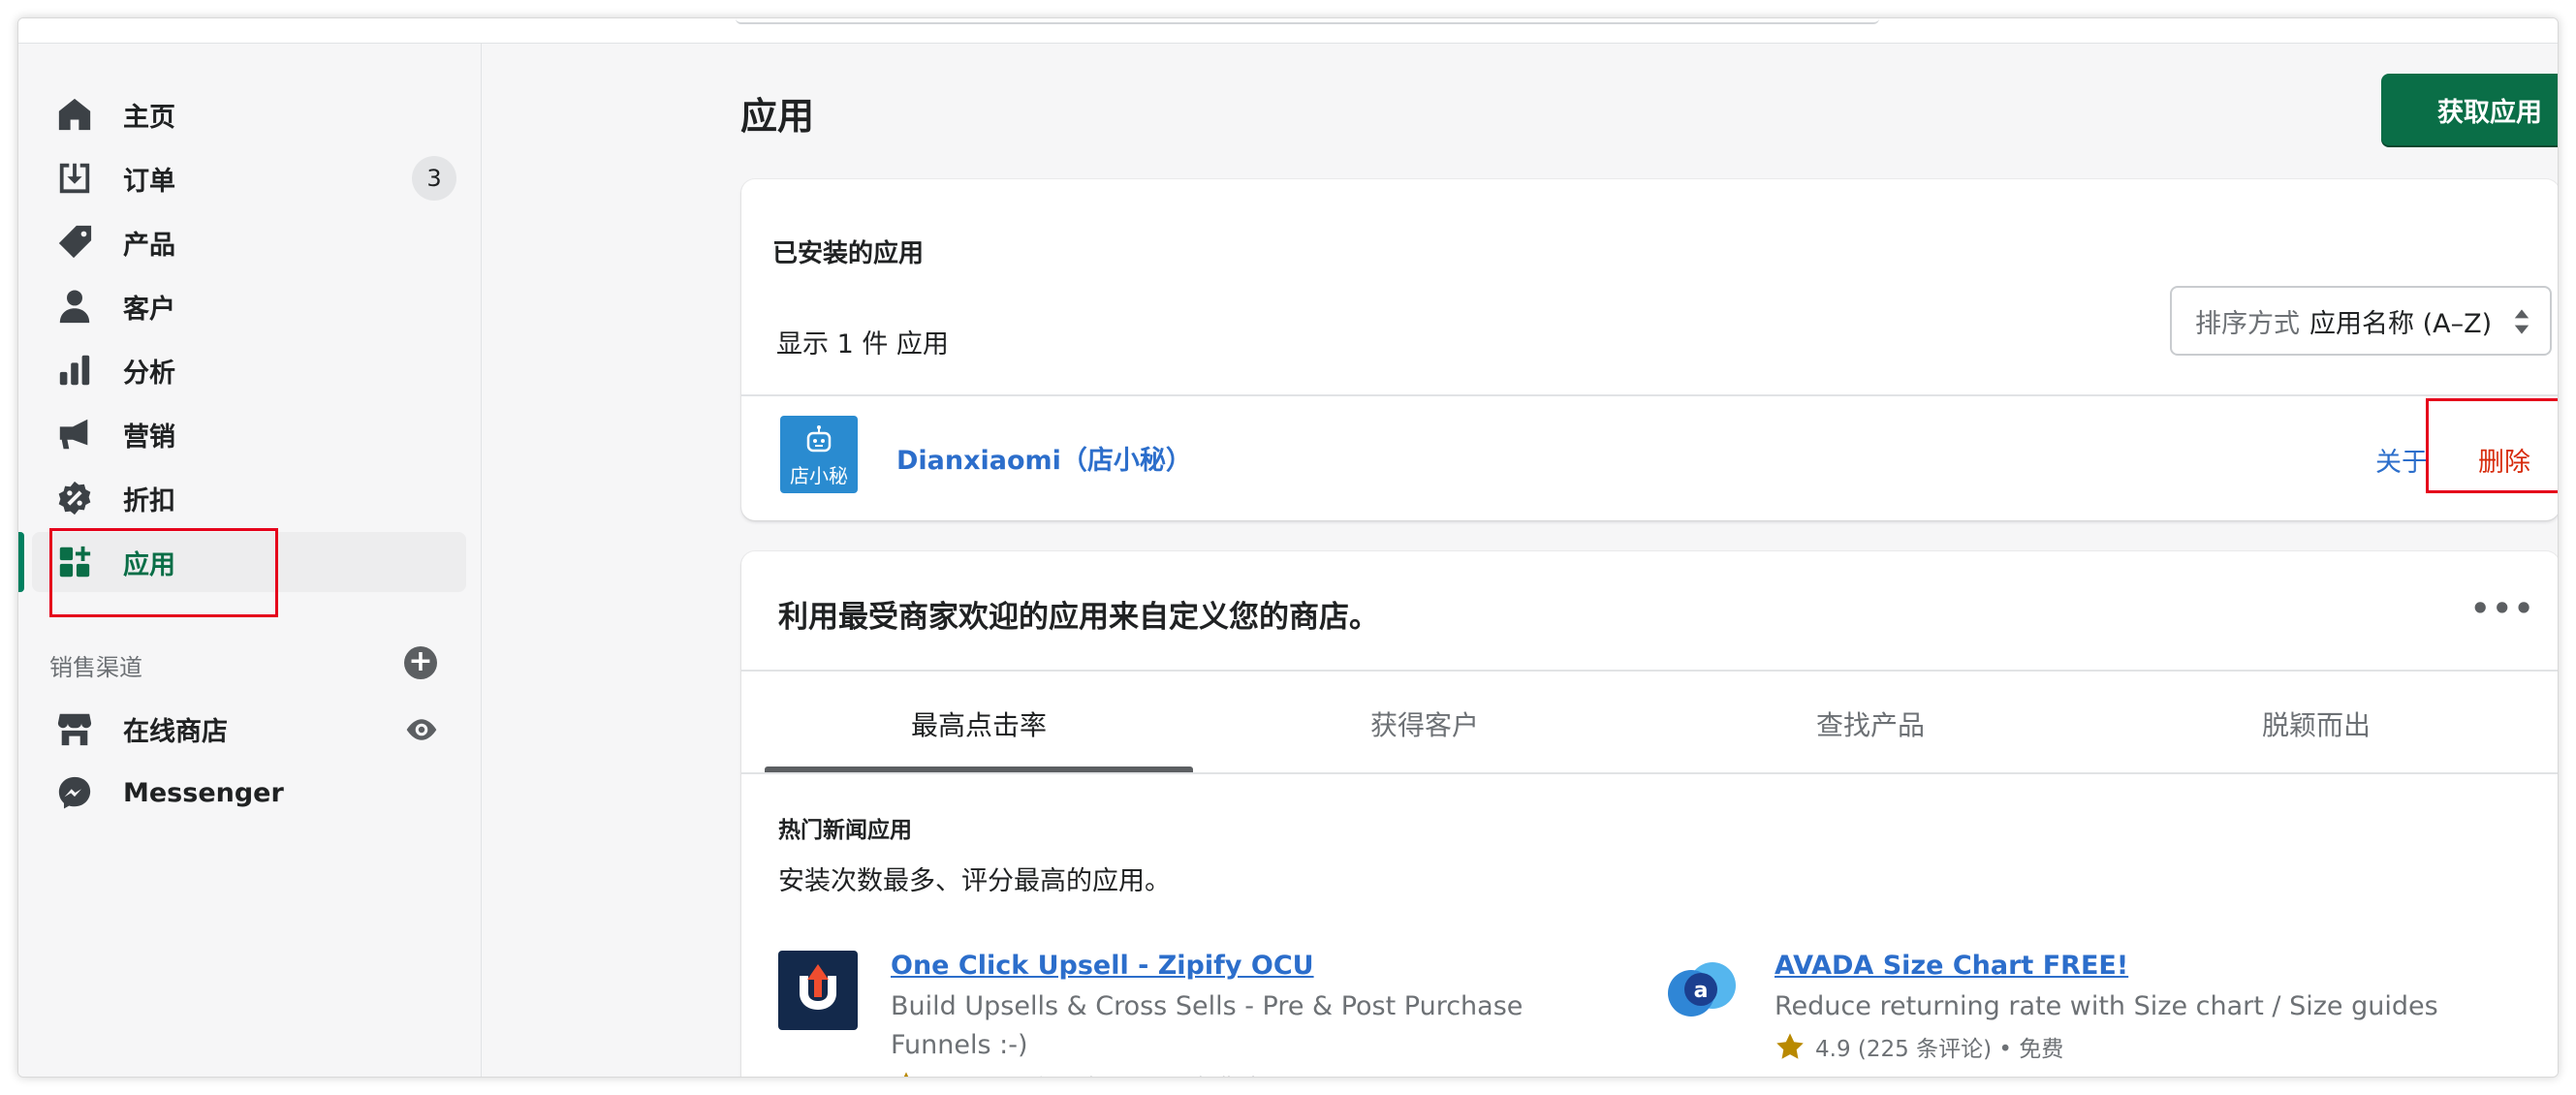  I want to click on sidebar-item-label: 产品, so click(149, 245).